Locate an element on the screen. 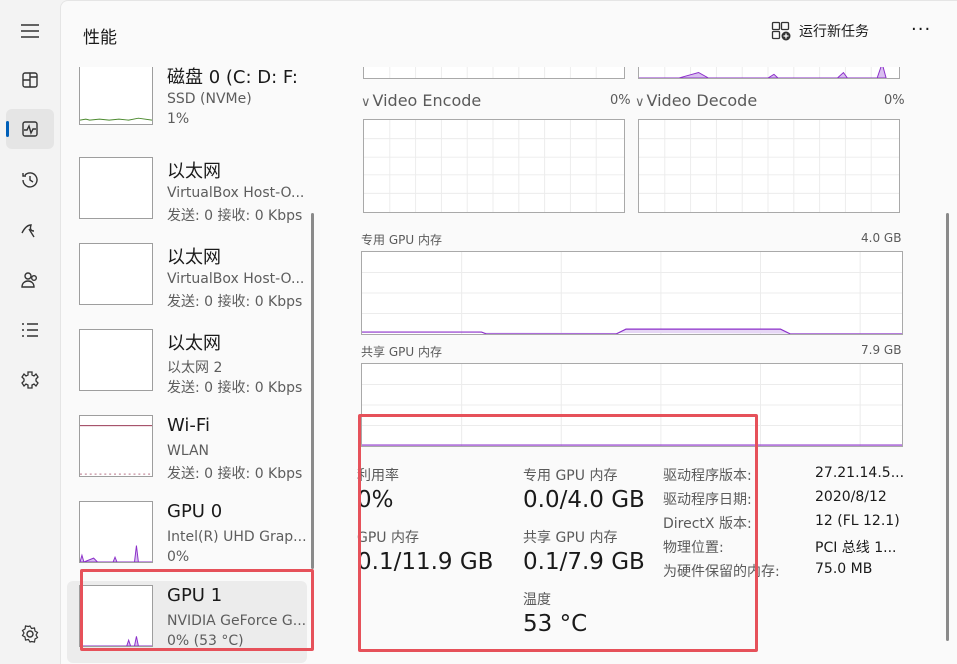 The width and height of the screenshot is (957, 664). device-item-5: Wi-Fi WLAN 发送: 0 接收: 0 Kbps is located at coordinates (187, 452).